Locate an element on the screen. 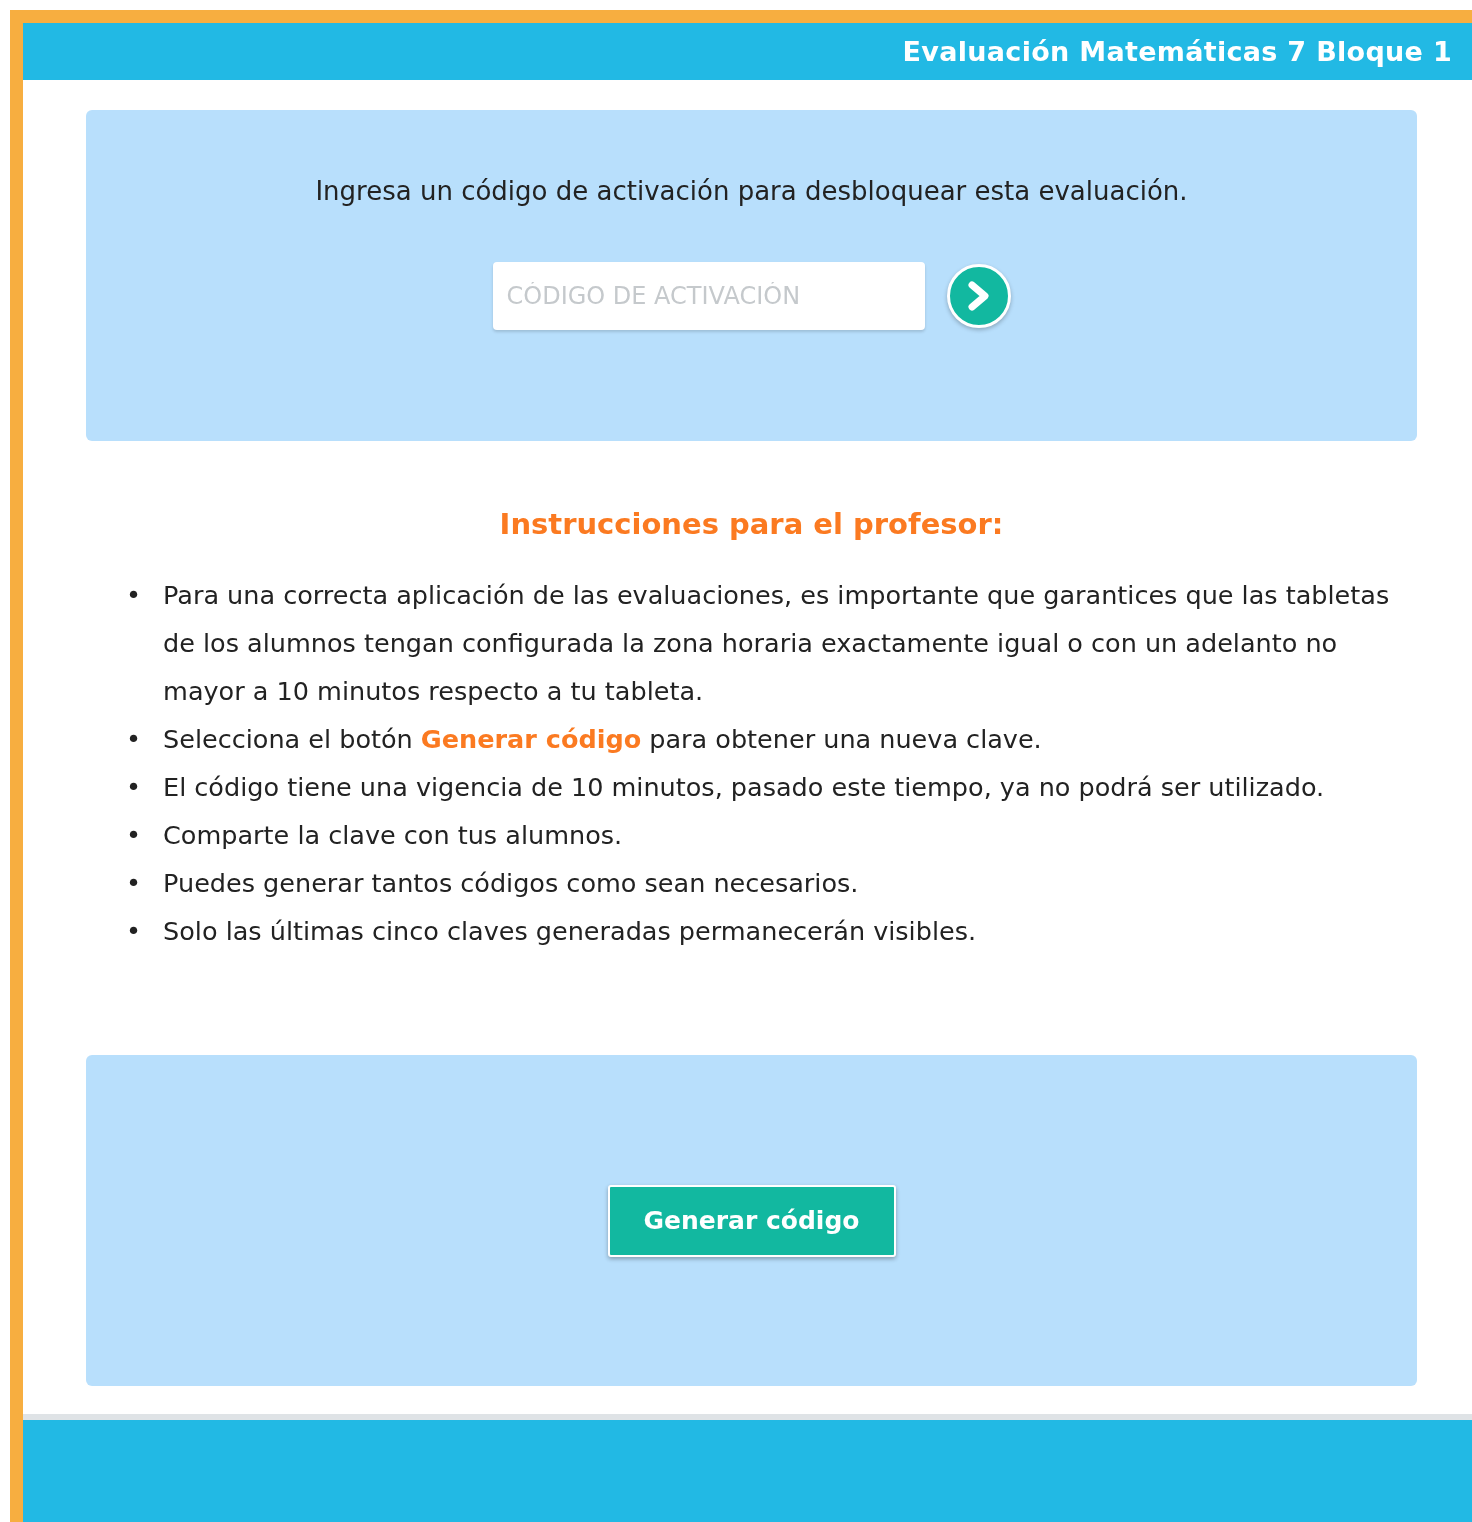 This screenshot has width=1472, height=1522. page-title: Evaluación Matemáticas 7 Bloque 1 is located at coordinates (1177, 51).